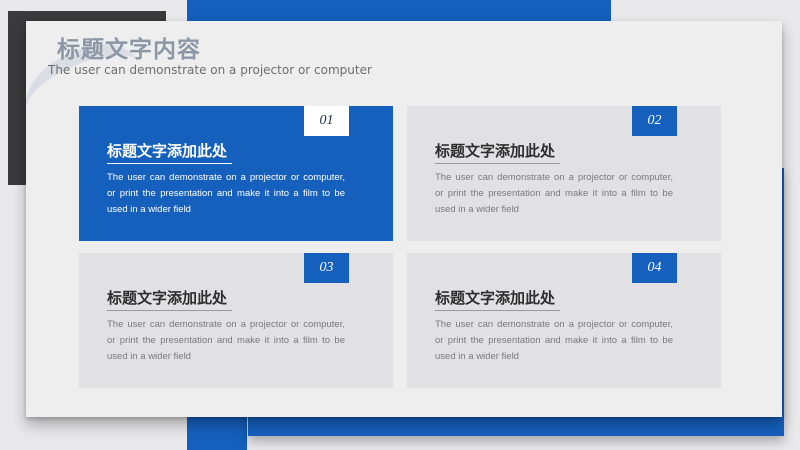 This screenshot has width=800, height=450. I want to click on box-number-badge: 02, so click(654, 121).